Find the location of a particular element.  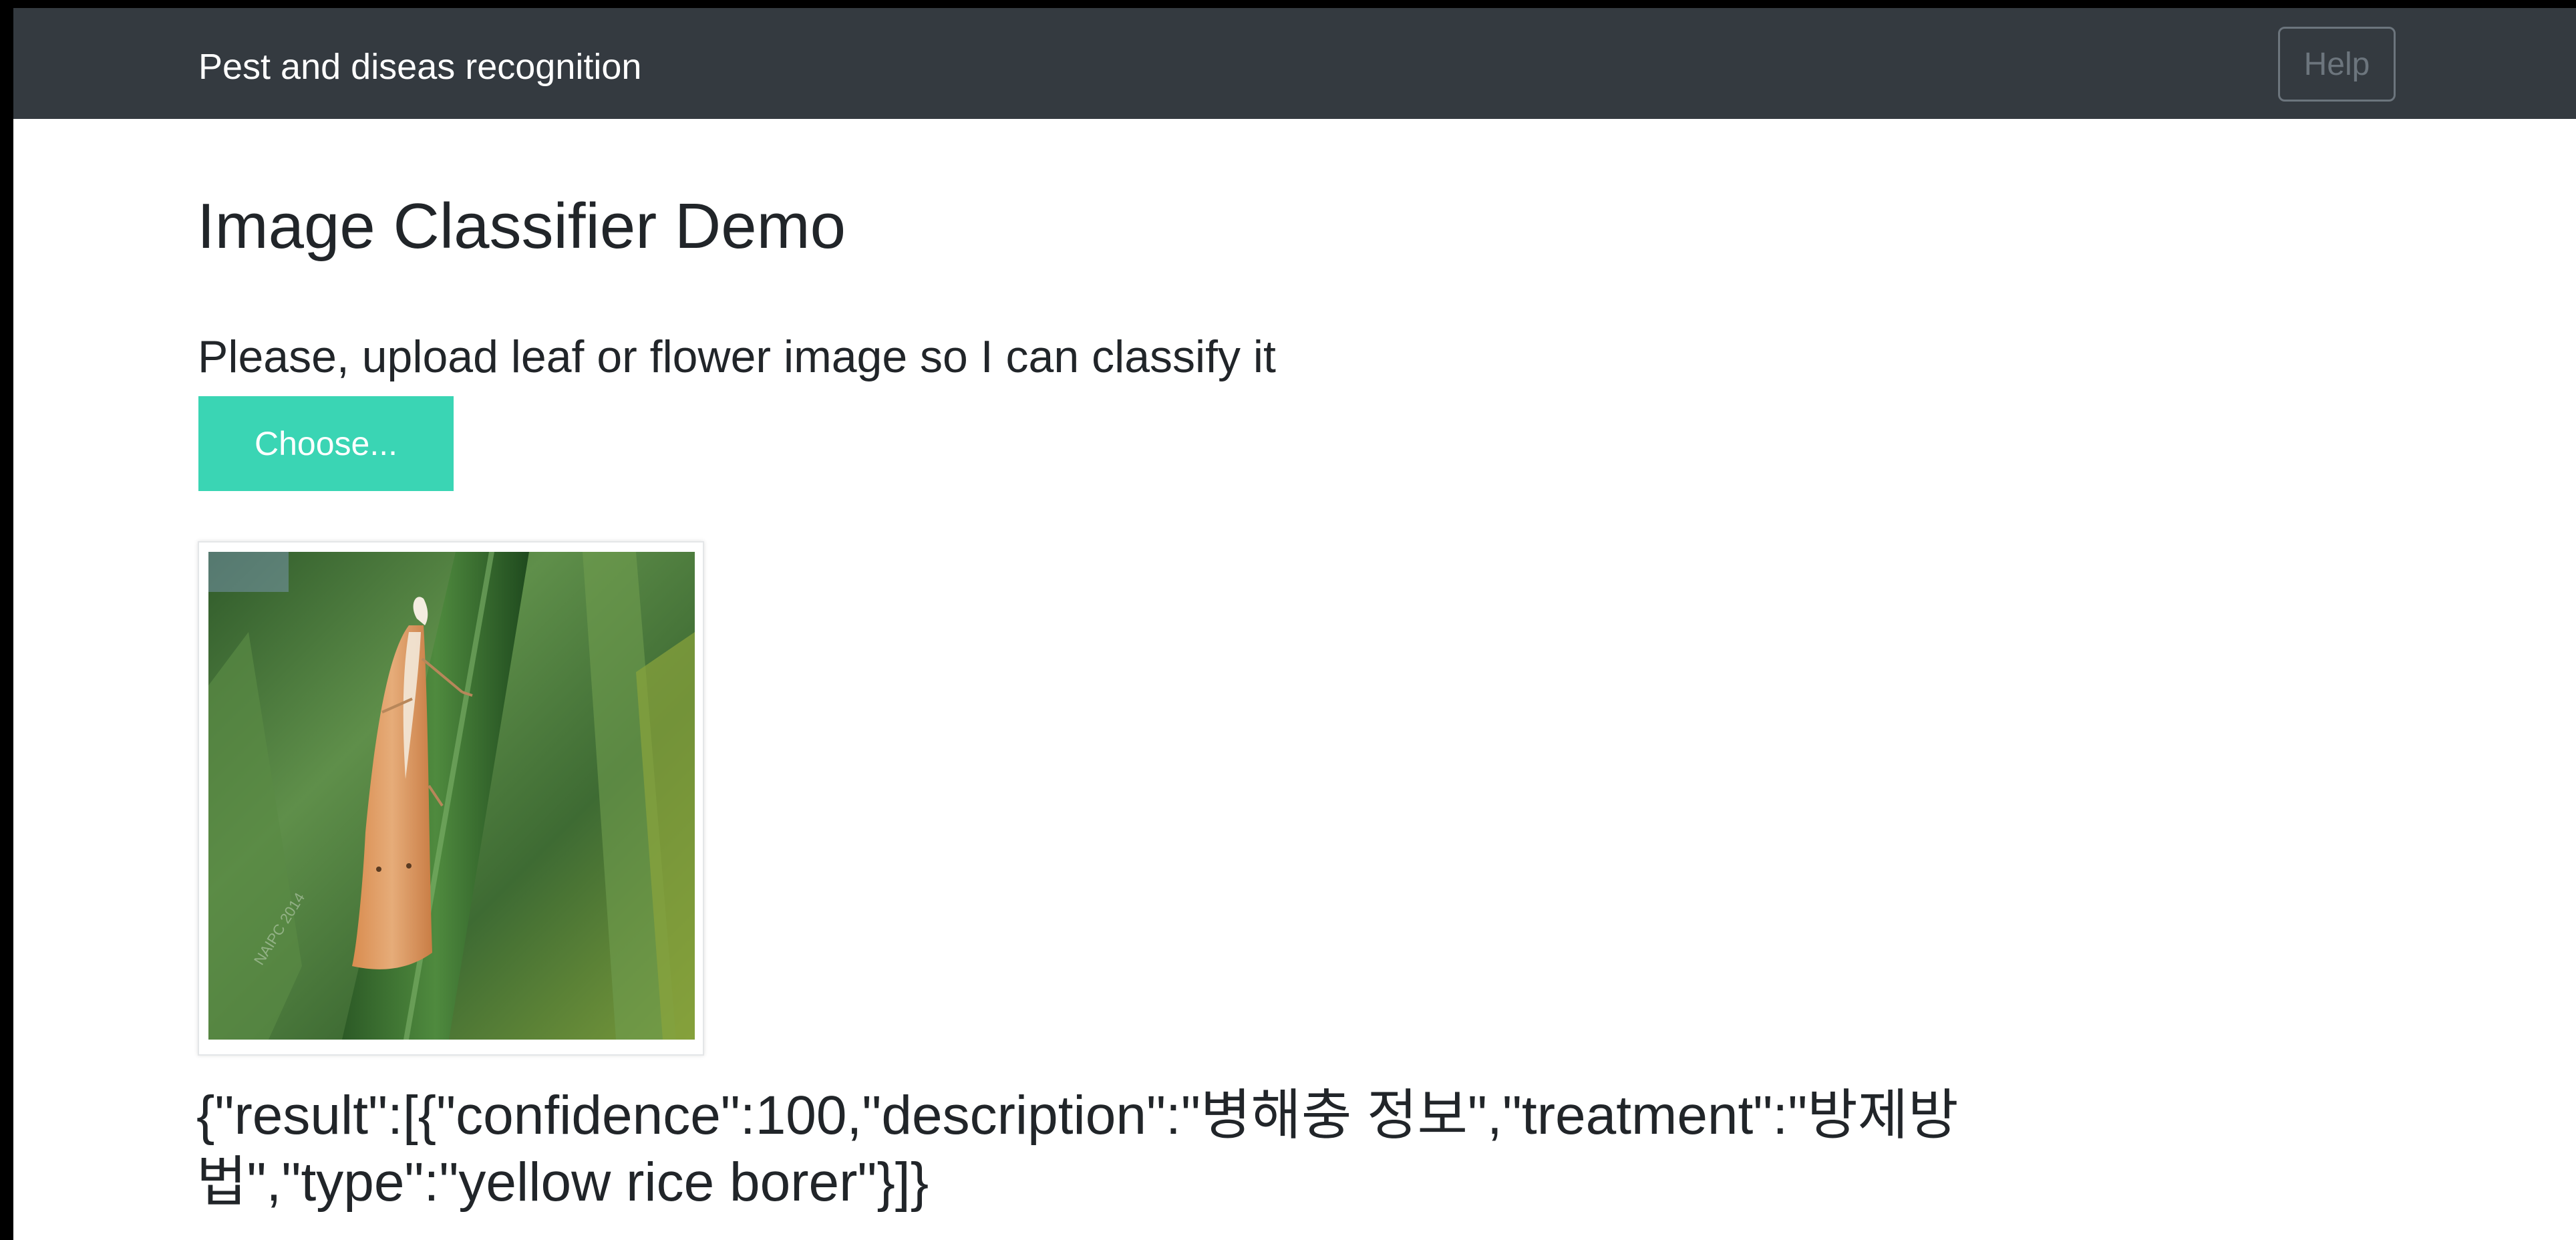

page-title: Image Classifier Demo is located at coordinates (521, 226).